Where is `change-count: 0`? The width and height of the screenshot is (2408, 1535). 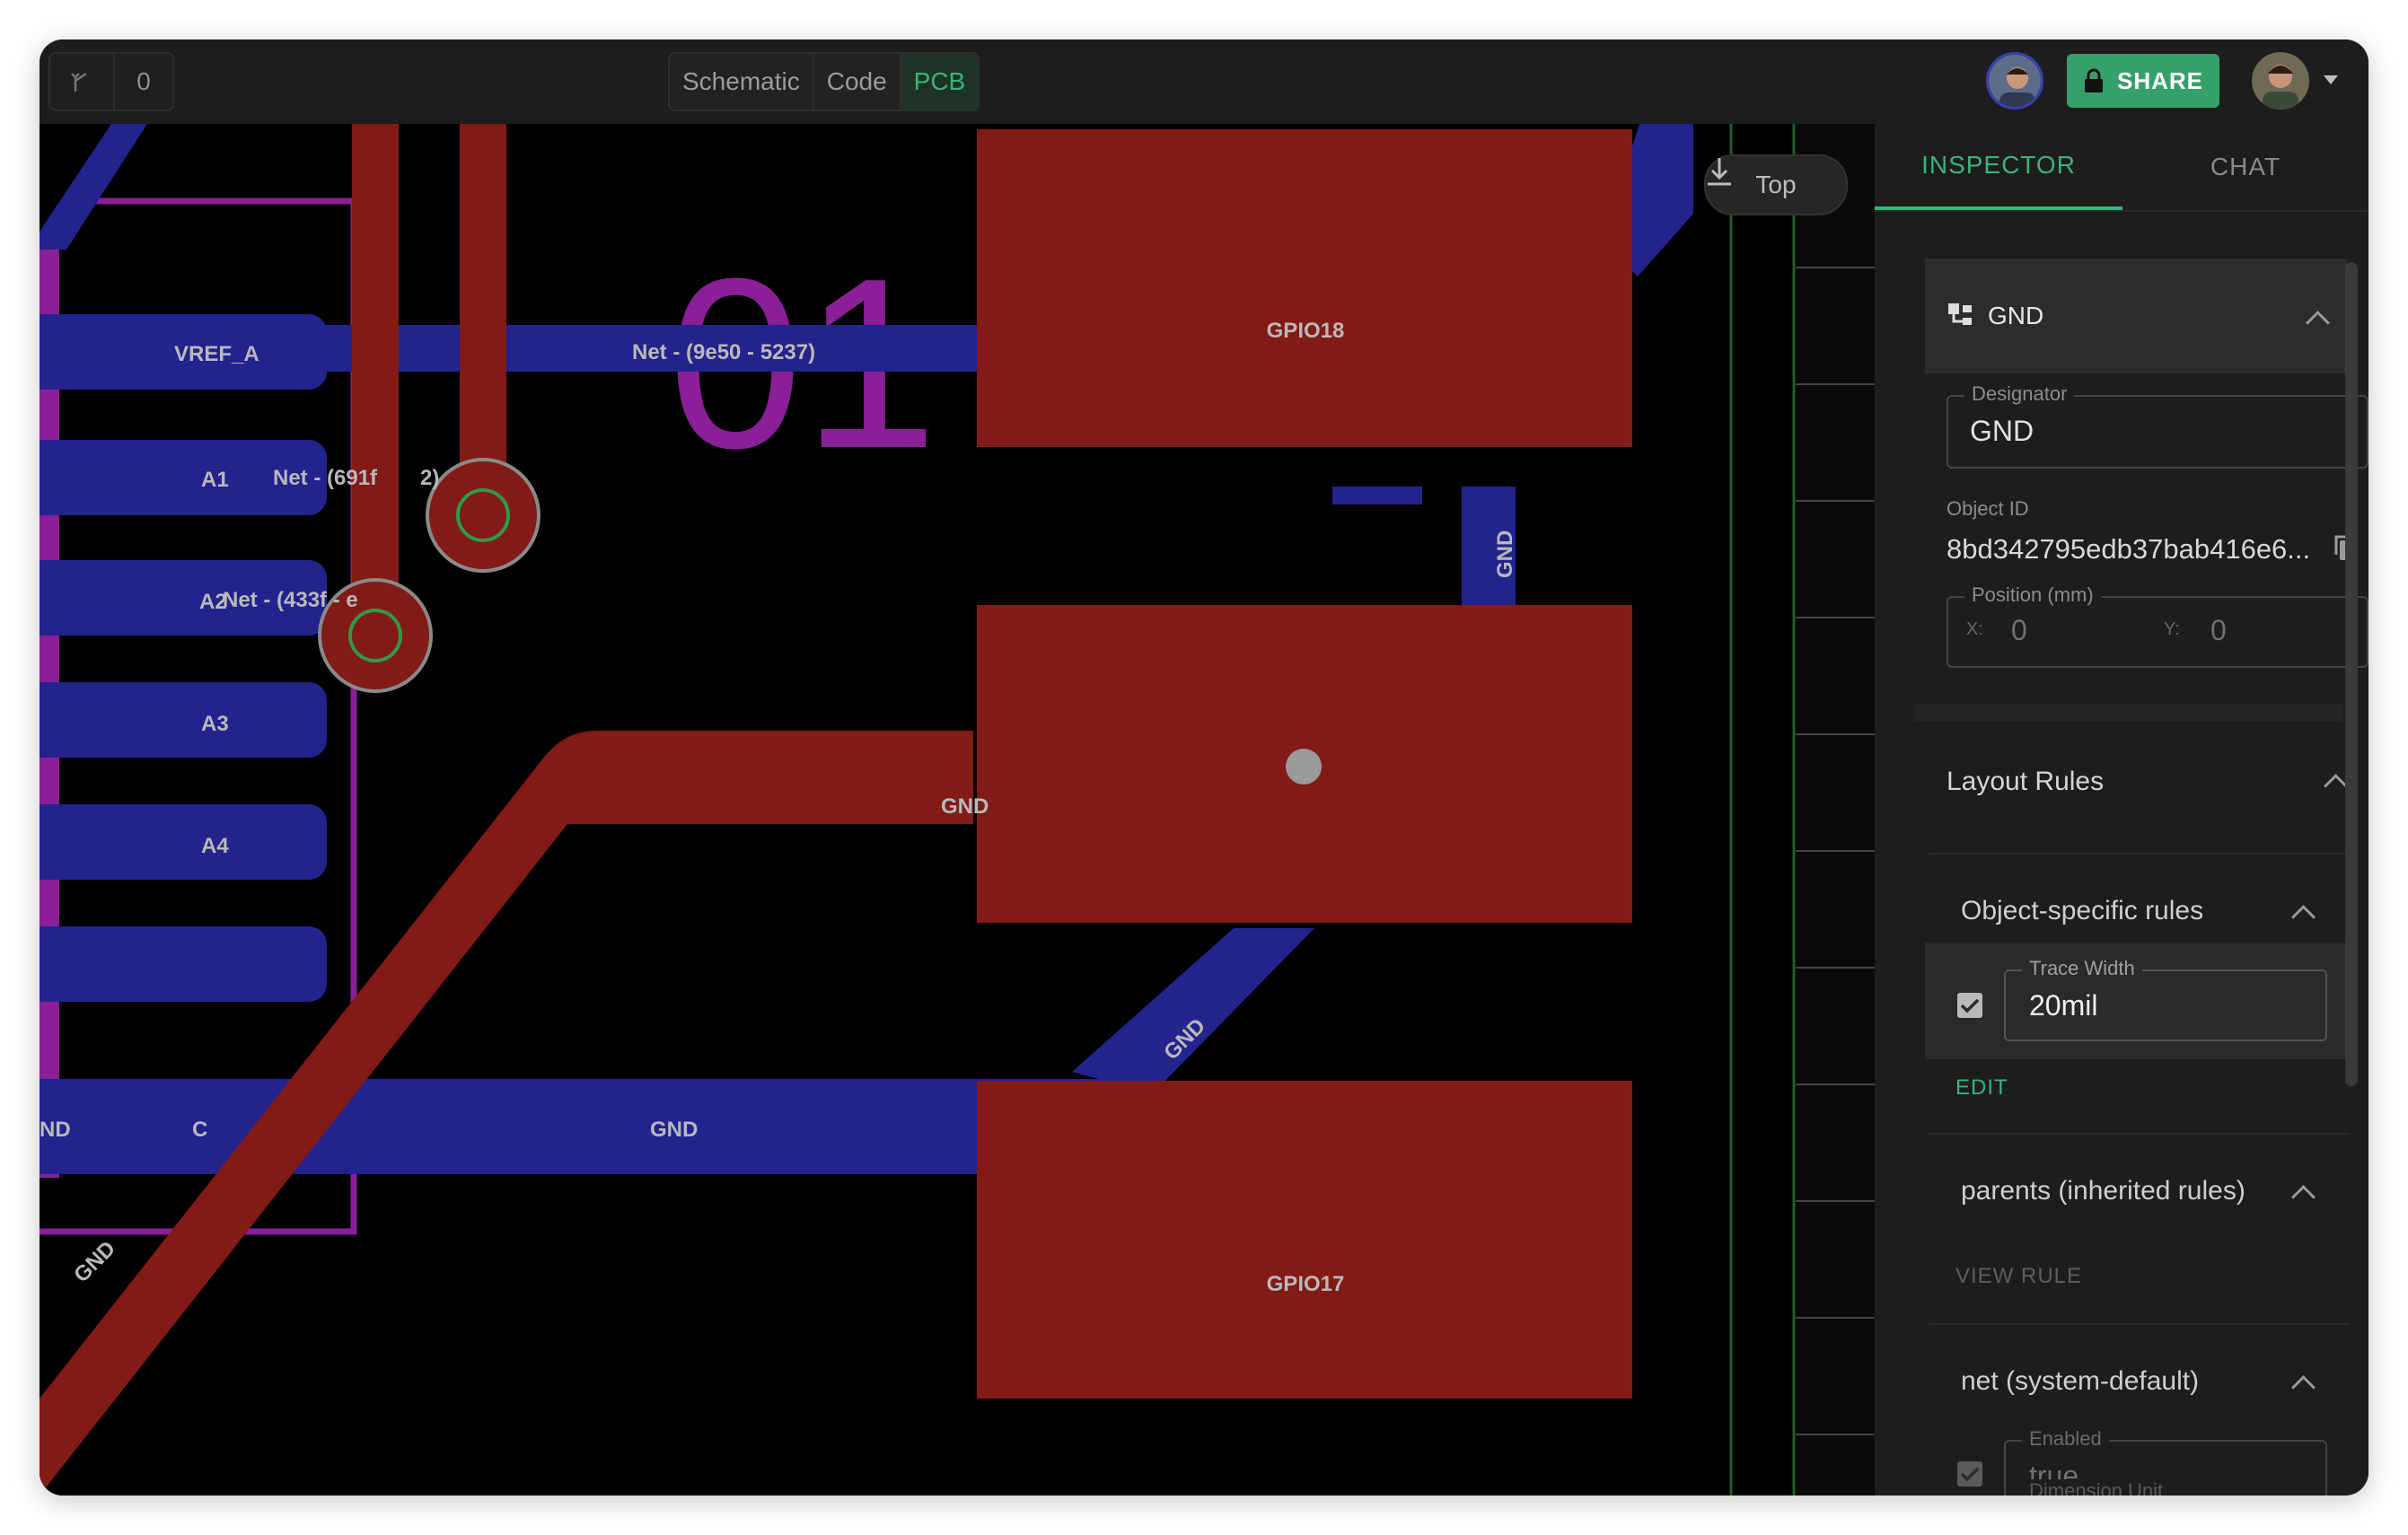 change-count: 0 is located at coordinates (143, 82).